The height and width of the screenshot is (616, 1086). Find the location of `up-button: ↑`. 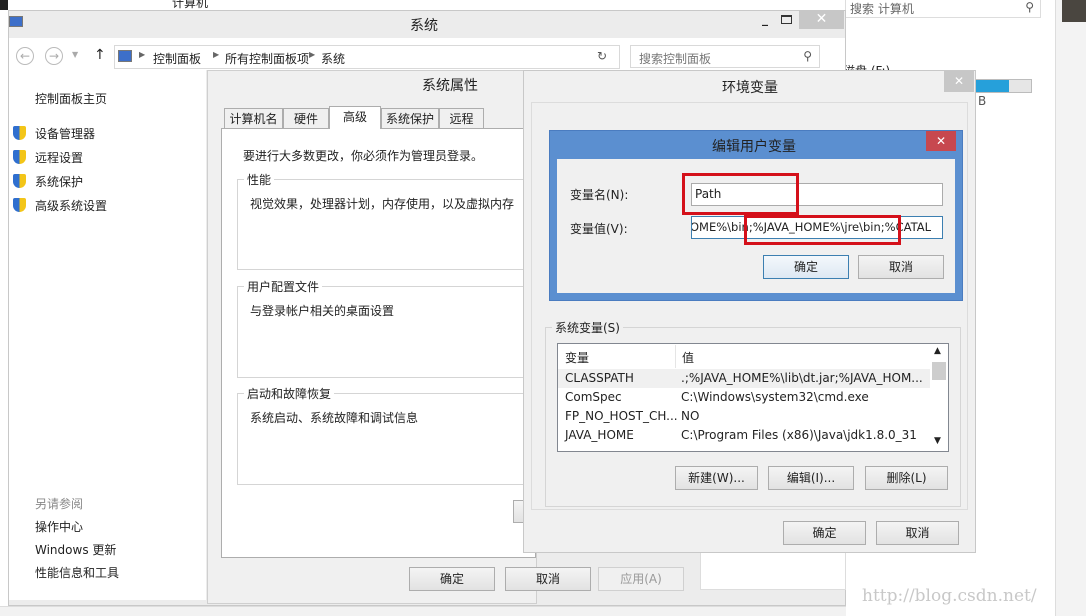

up-button: ↑ is located at coordinates (100, 55).